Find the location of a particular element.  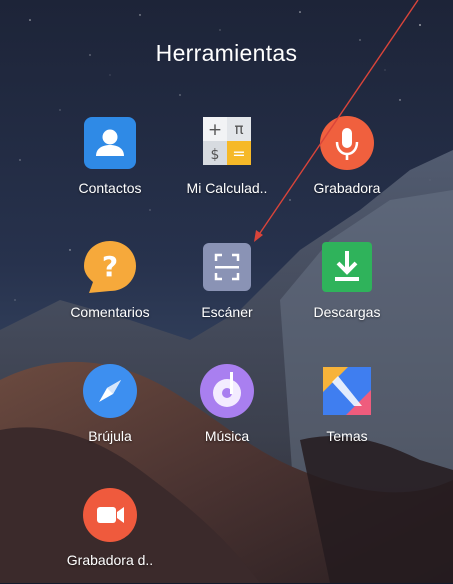

app-musica: Música is located at coordinates (227, 411).